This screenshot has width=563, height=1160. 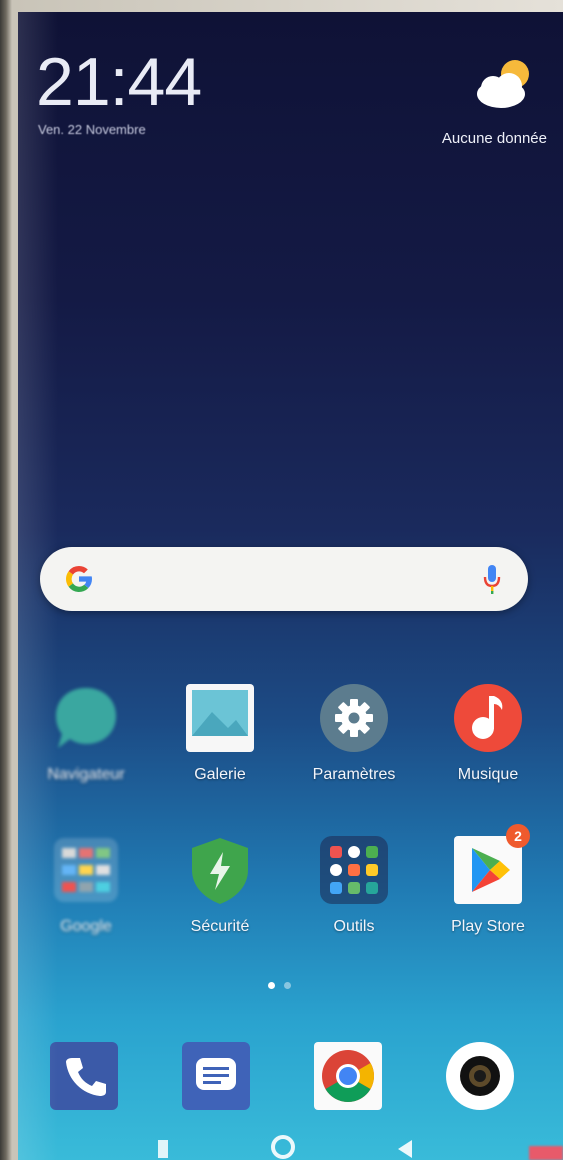 What do you see at coordinates (92, 129) in the screenshot?
I see `date: Ven. 22 Novembre` at bounding box center [92, 129].